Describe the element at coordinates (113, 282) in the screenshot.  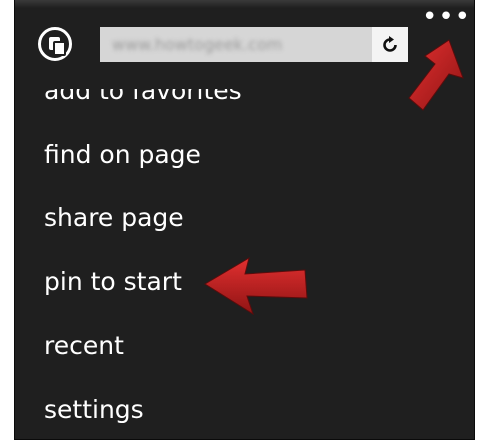
I see `menu-item-pin-to-start: pin to start` at that location.